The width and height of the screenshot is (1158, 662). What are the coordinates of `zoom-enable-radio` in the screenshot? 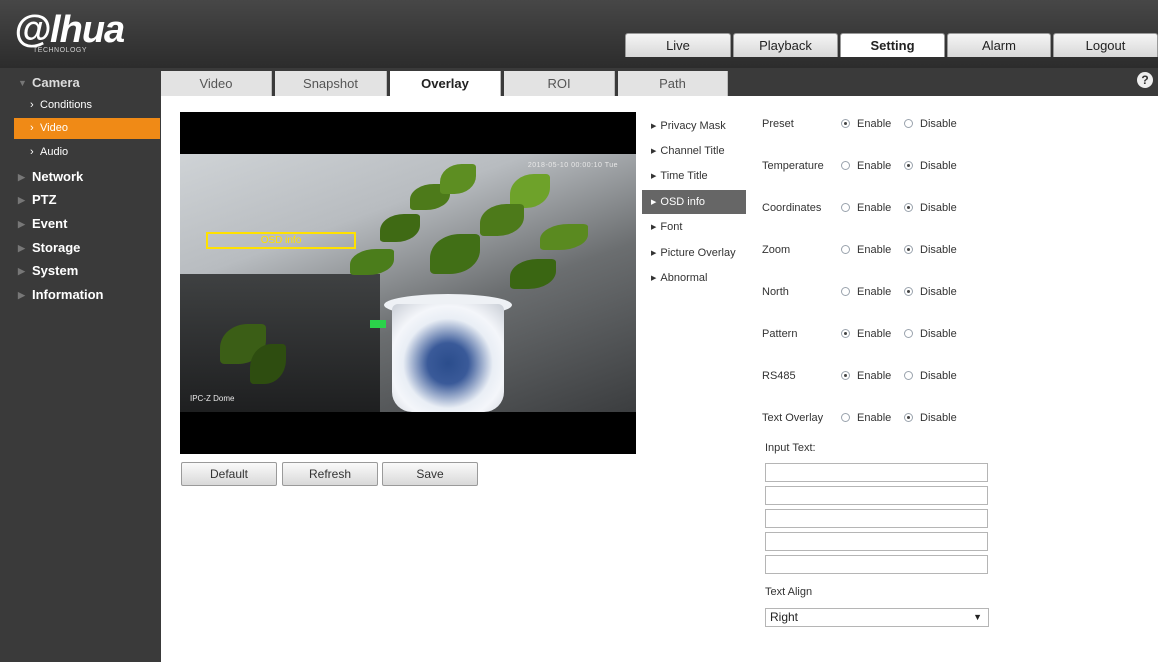 It's located at (845, 249).